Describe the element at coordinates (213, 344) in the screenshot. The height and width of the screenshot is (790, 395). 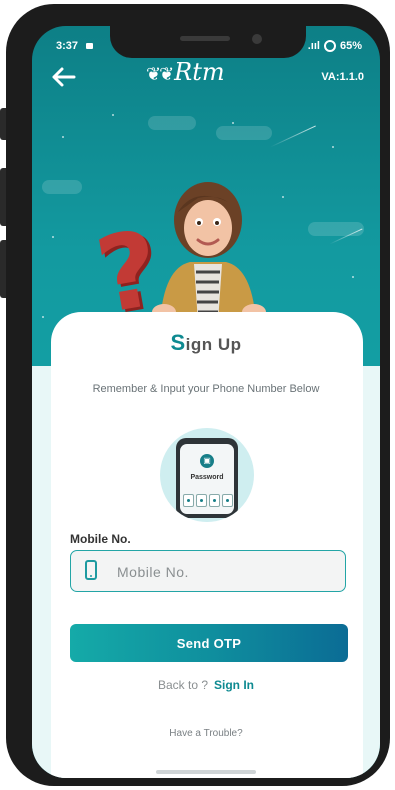
I see `title-rest: ign Up` at that location.